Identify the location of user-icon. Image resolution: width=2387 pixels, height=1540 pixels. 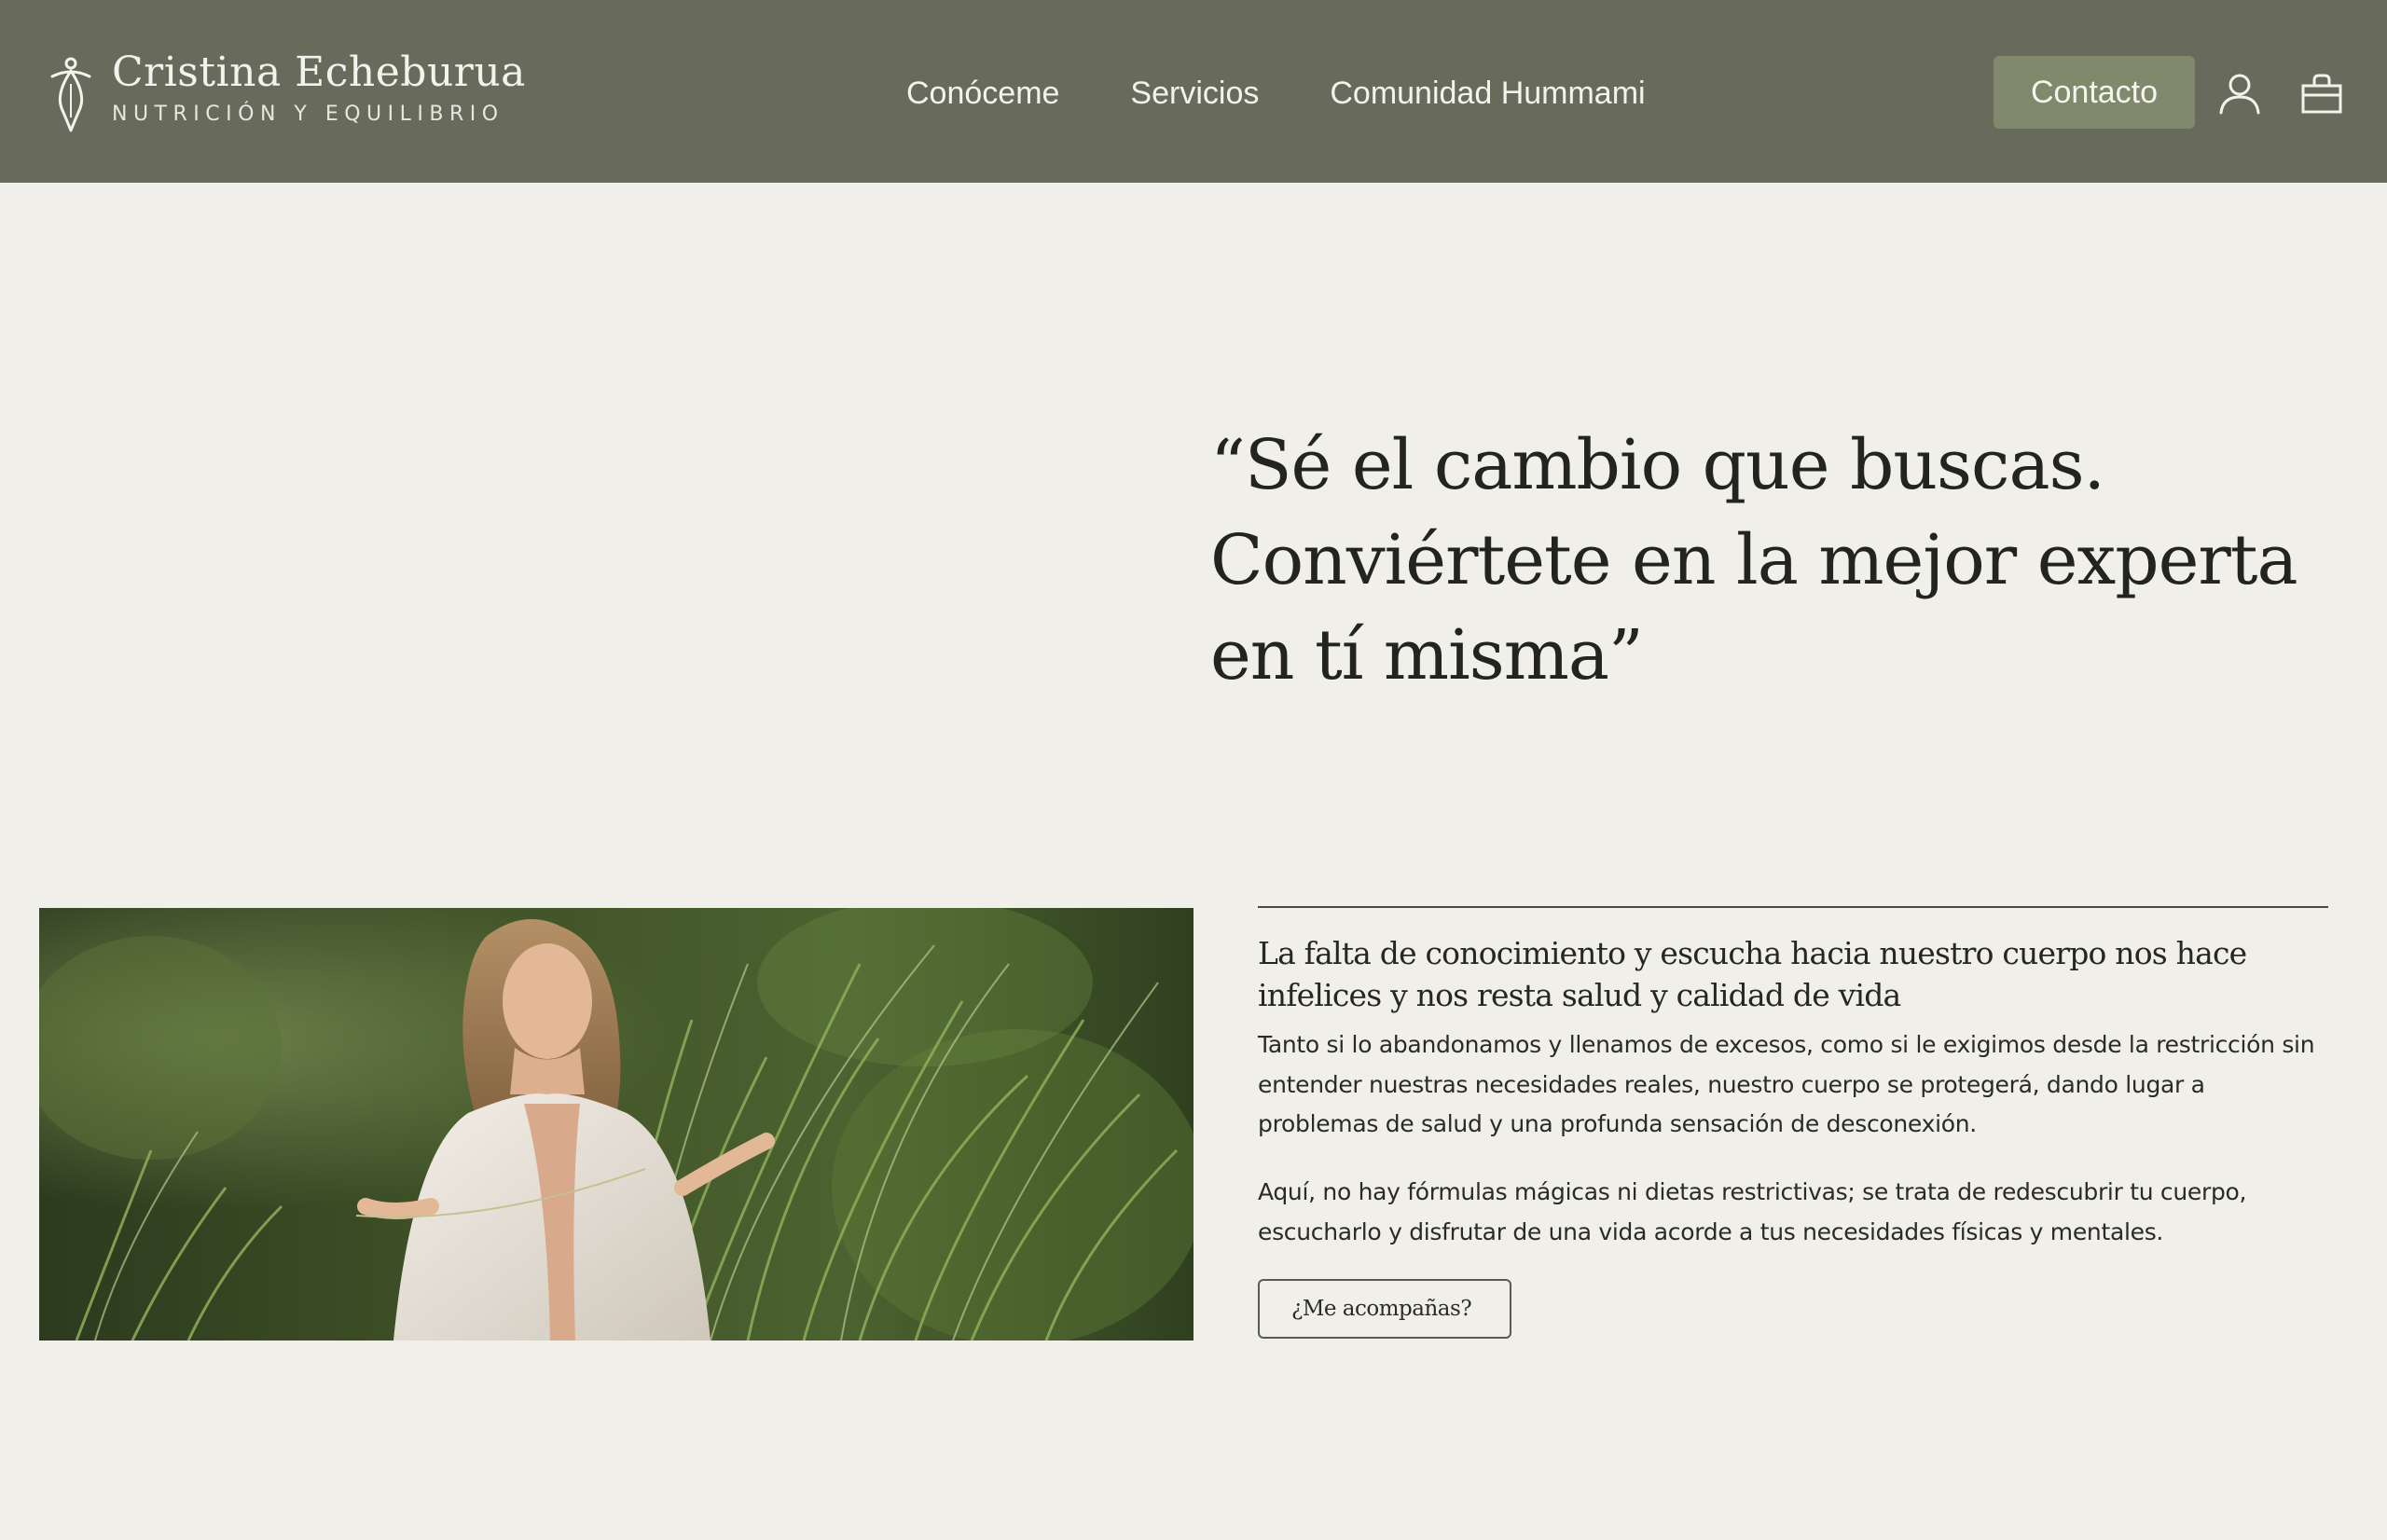
(2239, 93).